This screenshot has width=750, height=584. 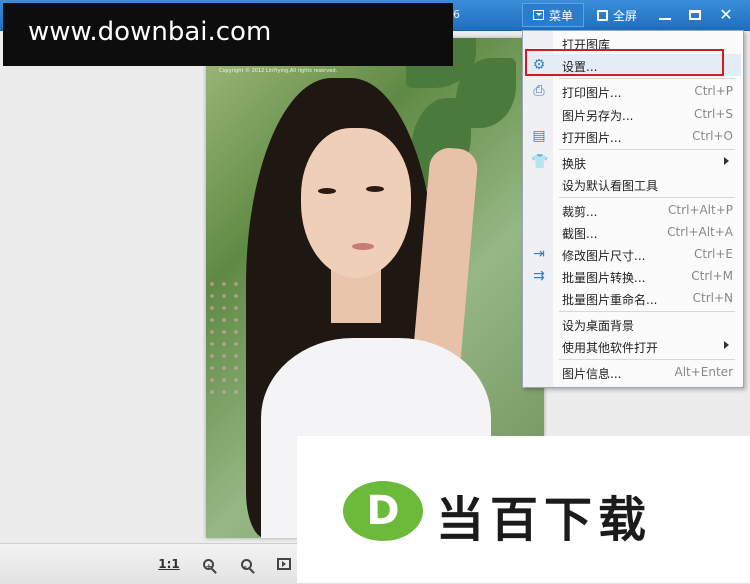 I want to click on close-icon: ✕, so click(x=726, y=14).